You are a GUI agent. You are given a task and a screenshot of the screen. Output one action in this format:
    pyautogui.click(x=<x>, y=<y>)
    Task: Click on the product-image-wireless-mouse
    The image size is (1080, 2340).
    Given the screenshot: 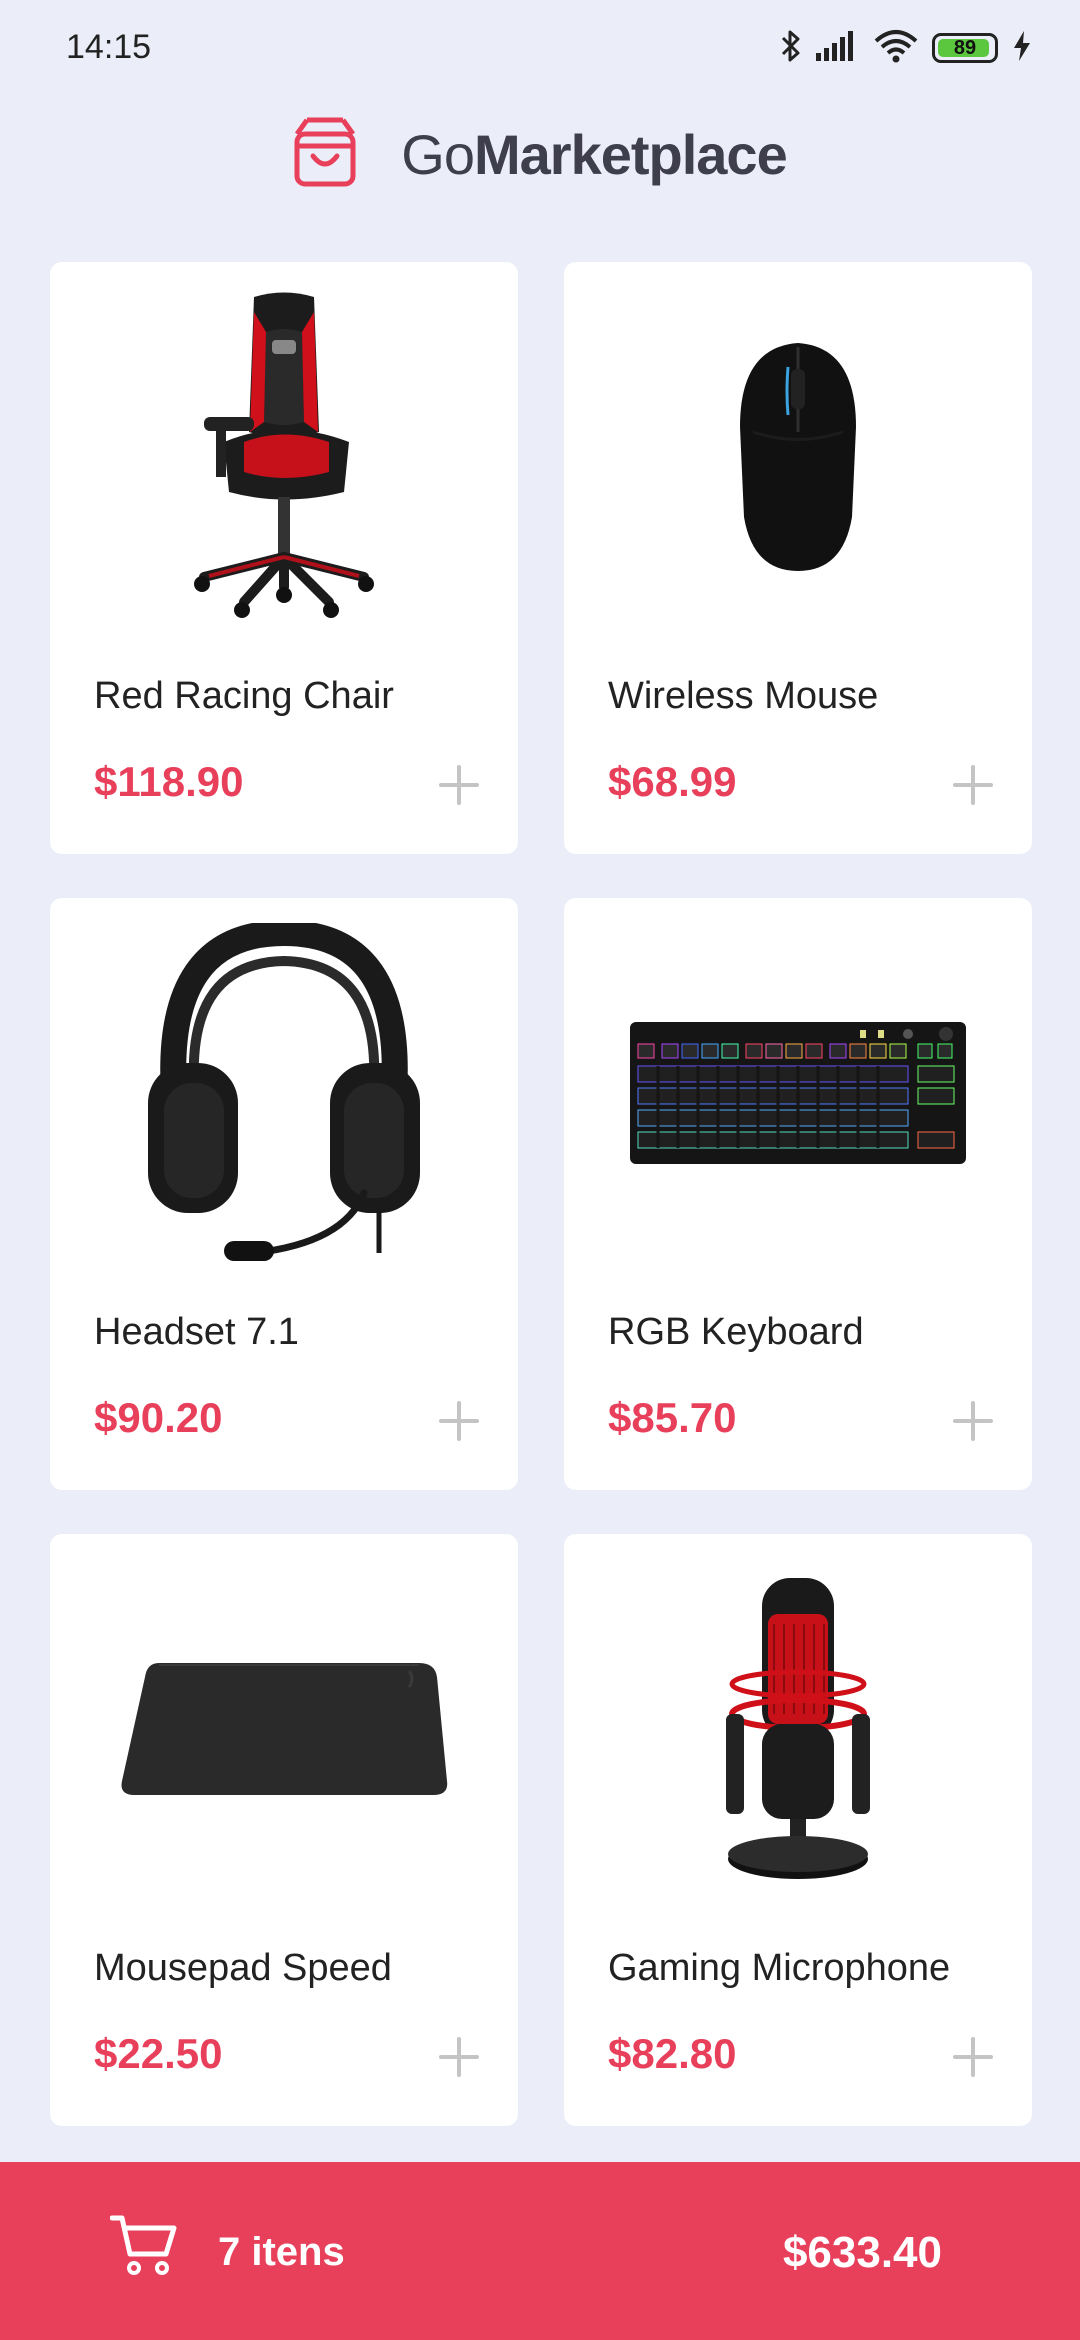 What is the action you would take?
    pyautogui.click(x=798, y=457)
    